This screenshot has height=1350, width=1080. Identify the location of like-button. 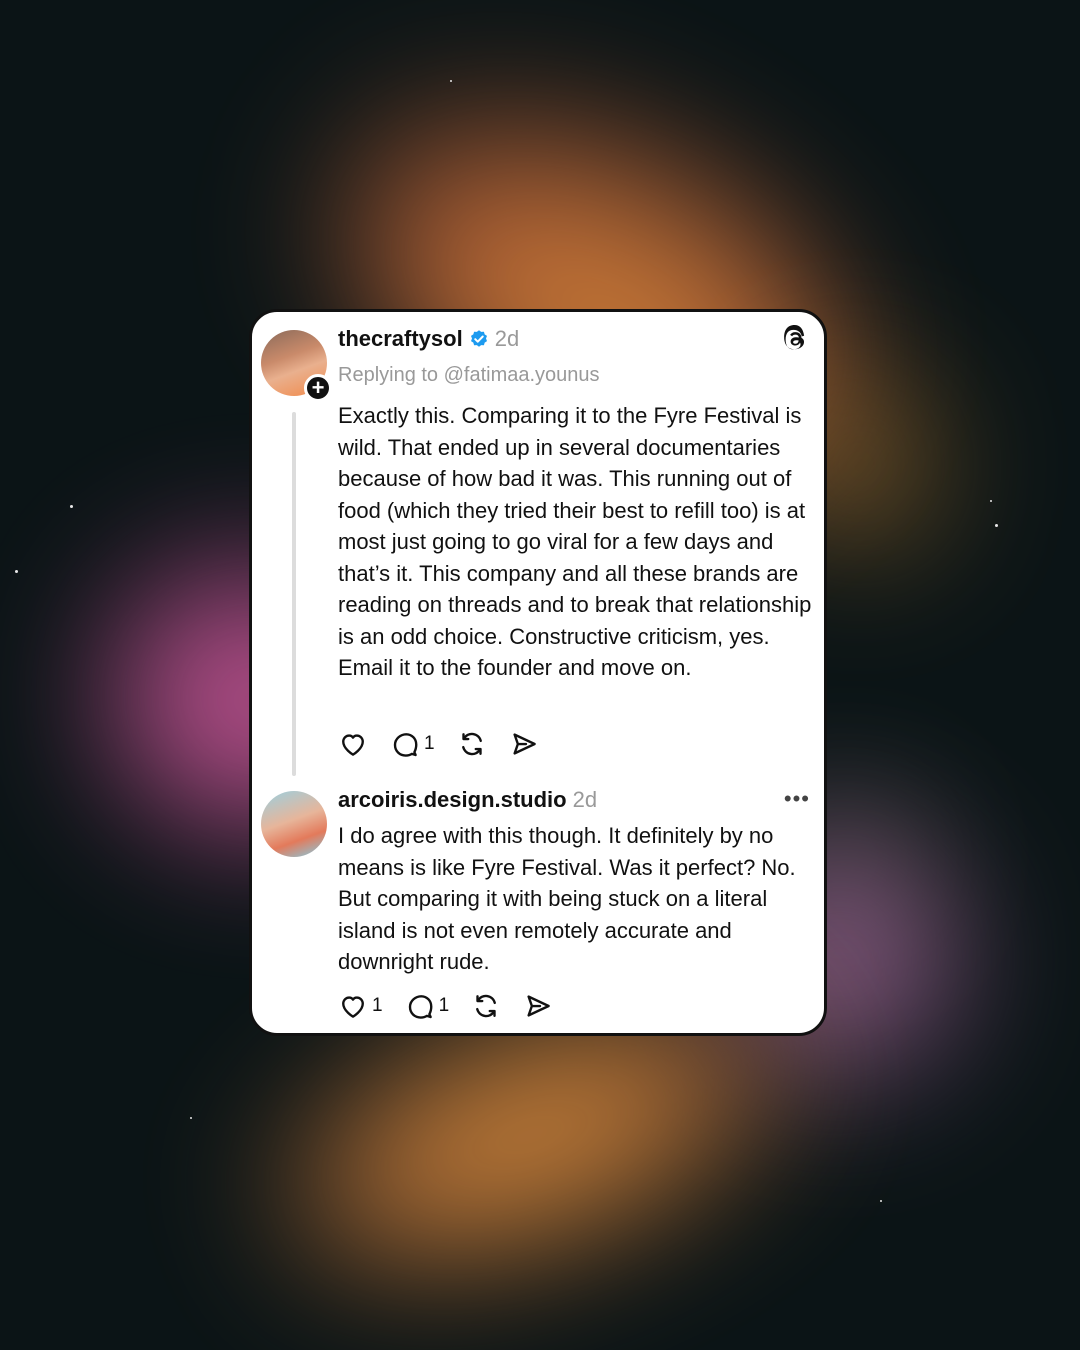
(353, 744).